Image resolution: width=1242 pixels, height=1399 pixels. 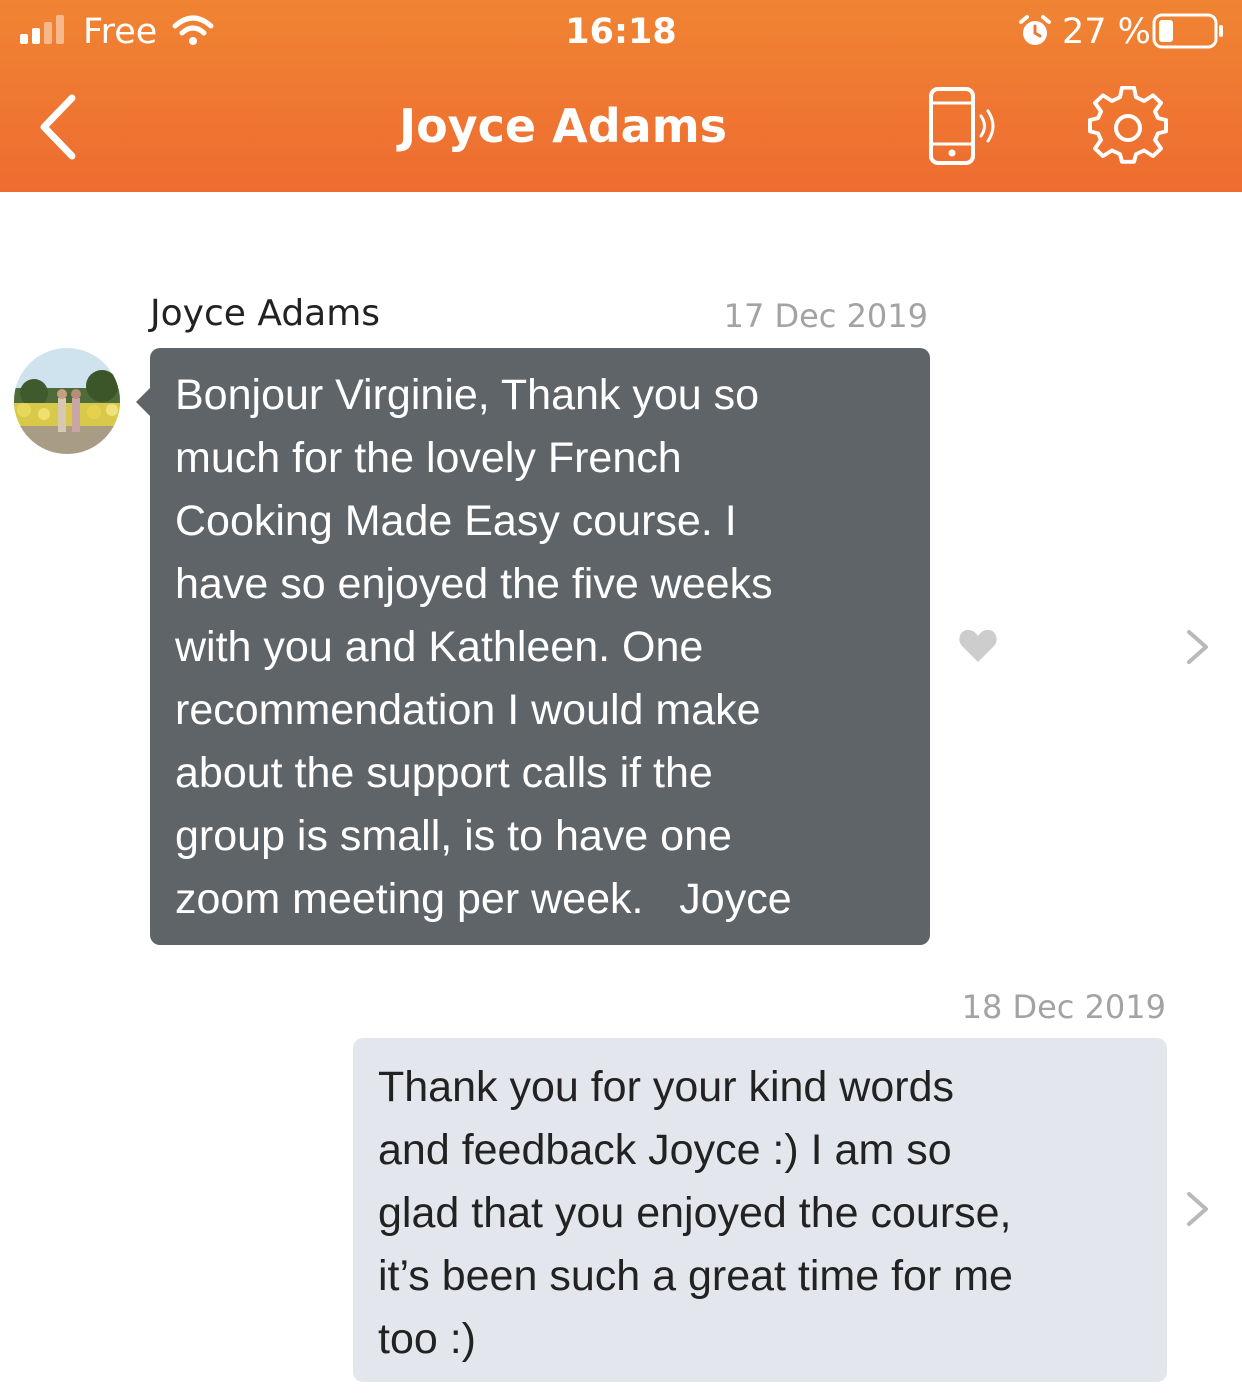 I want to click on wifi-icon, so click(x=193, y=30).